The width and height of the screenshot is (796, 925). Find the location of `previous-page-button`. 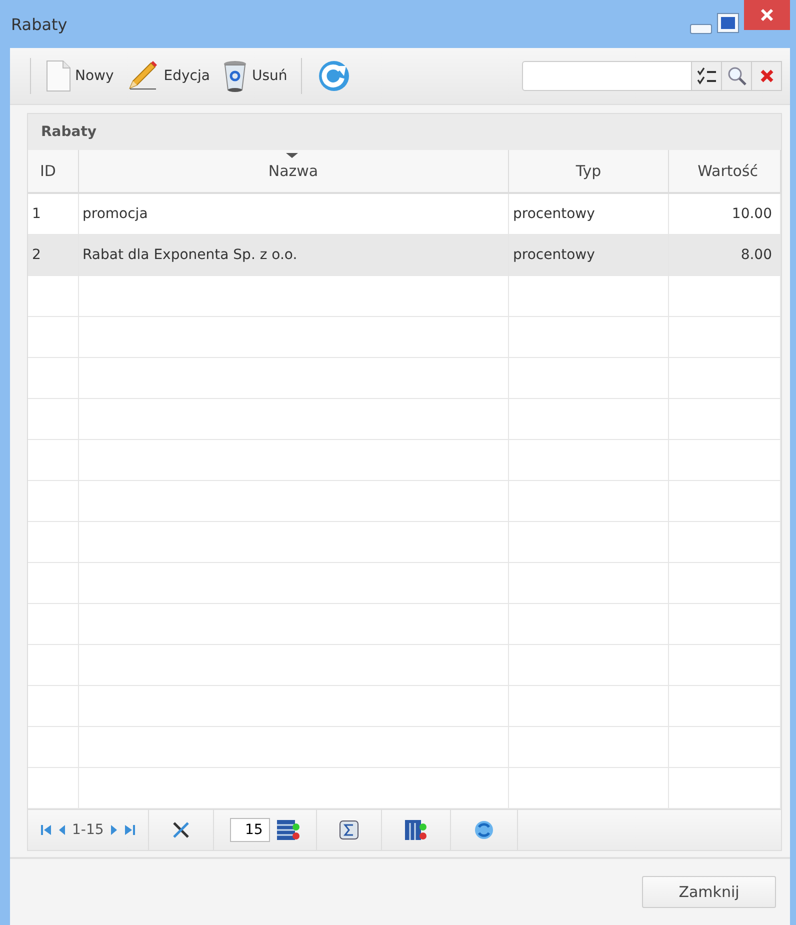

previous-page-button is located at coordinates (62, 830).